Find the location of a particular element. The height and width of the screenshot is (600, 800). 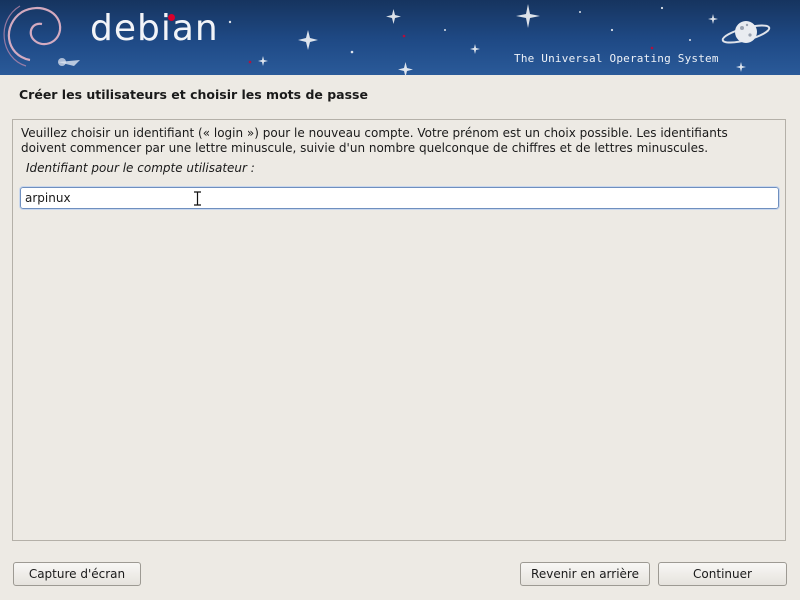

username-field-label: Identifiant pour le compte utilisateur : is located at coordinates (140, 168).